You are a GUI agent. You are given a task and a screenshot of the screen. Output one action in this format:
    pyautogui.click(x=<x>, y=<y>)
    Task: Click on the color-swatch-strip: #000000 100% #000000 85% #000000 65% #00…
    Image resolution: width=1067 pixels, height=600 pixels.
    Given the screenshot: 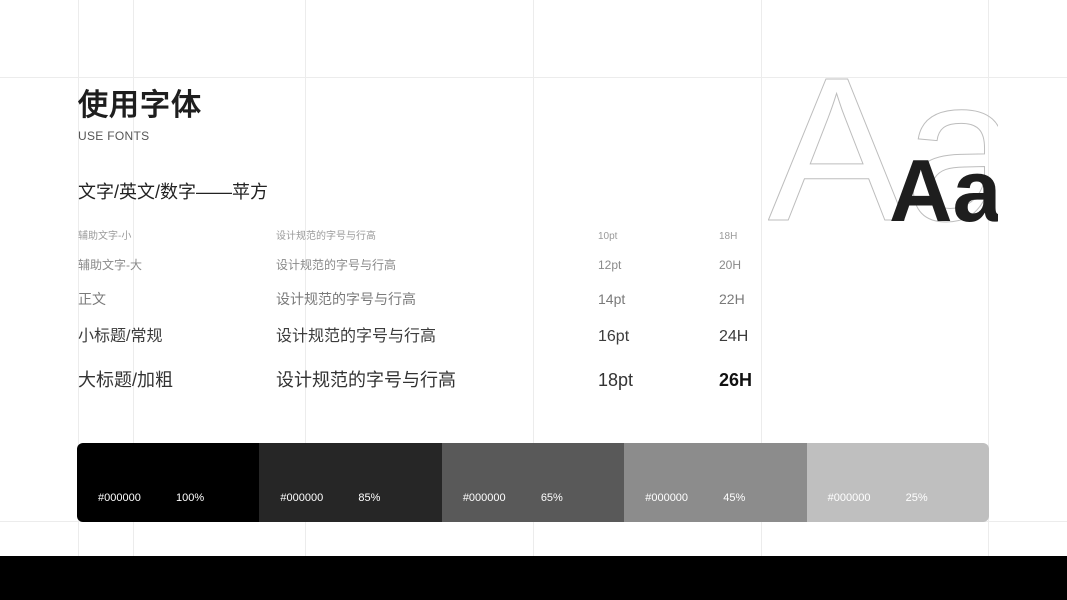 What is the action you would take?
    pyautogui.click(x=533, y=482)
    